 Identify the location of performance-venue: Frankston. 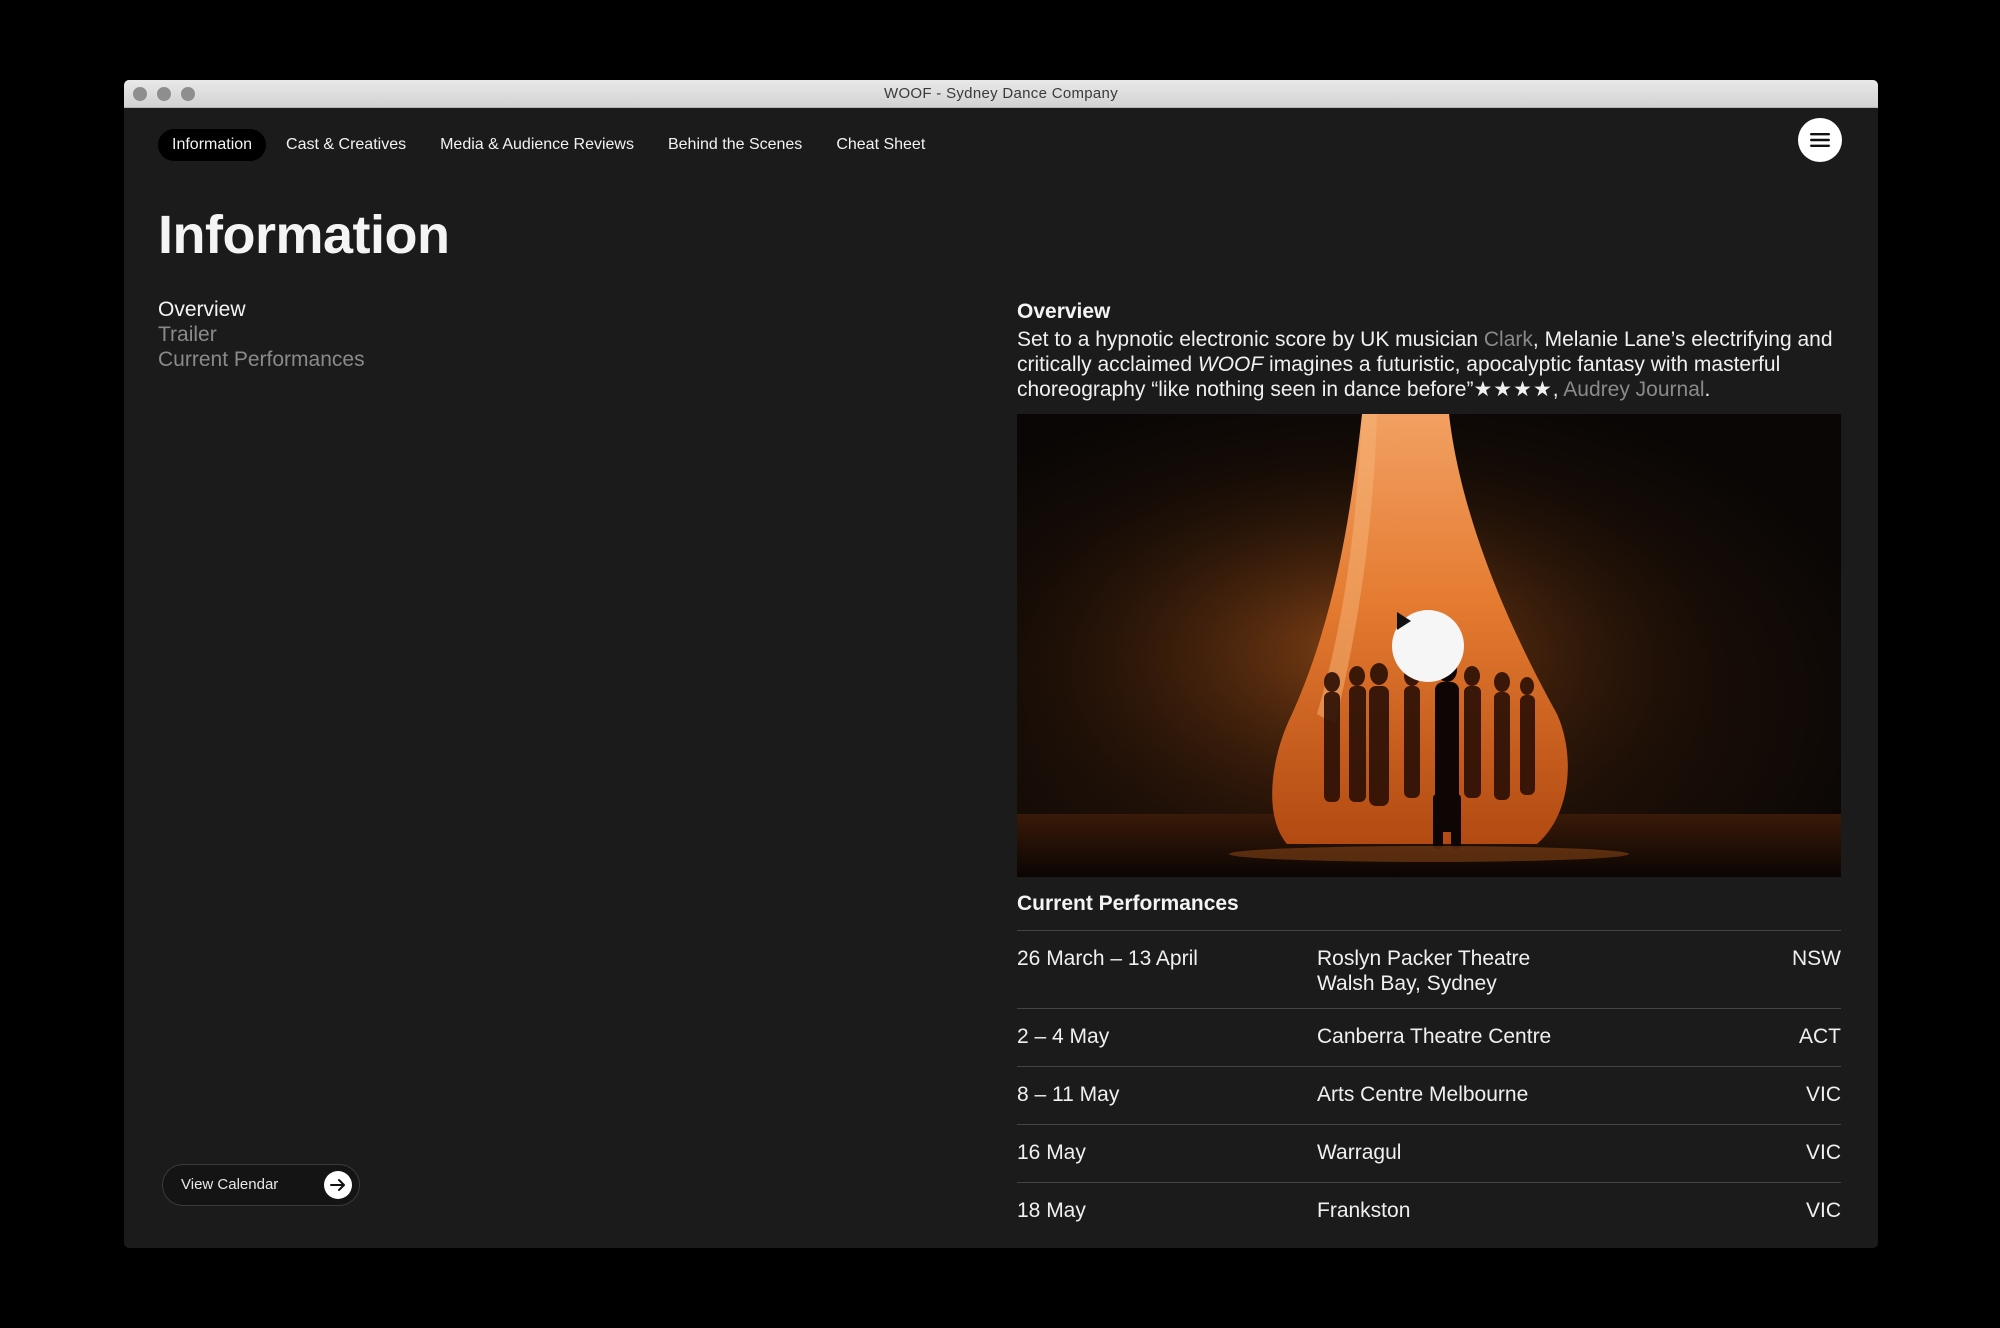
(1364, 1210).